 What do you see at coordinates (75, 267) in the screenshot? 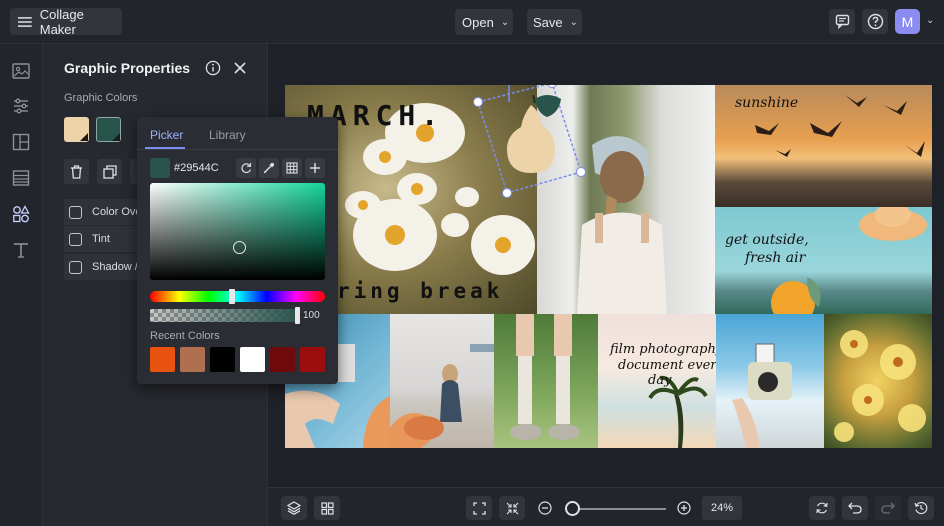
I see `shadow-checkbox` at bounding box center [75, 267].